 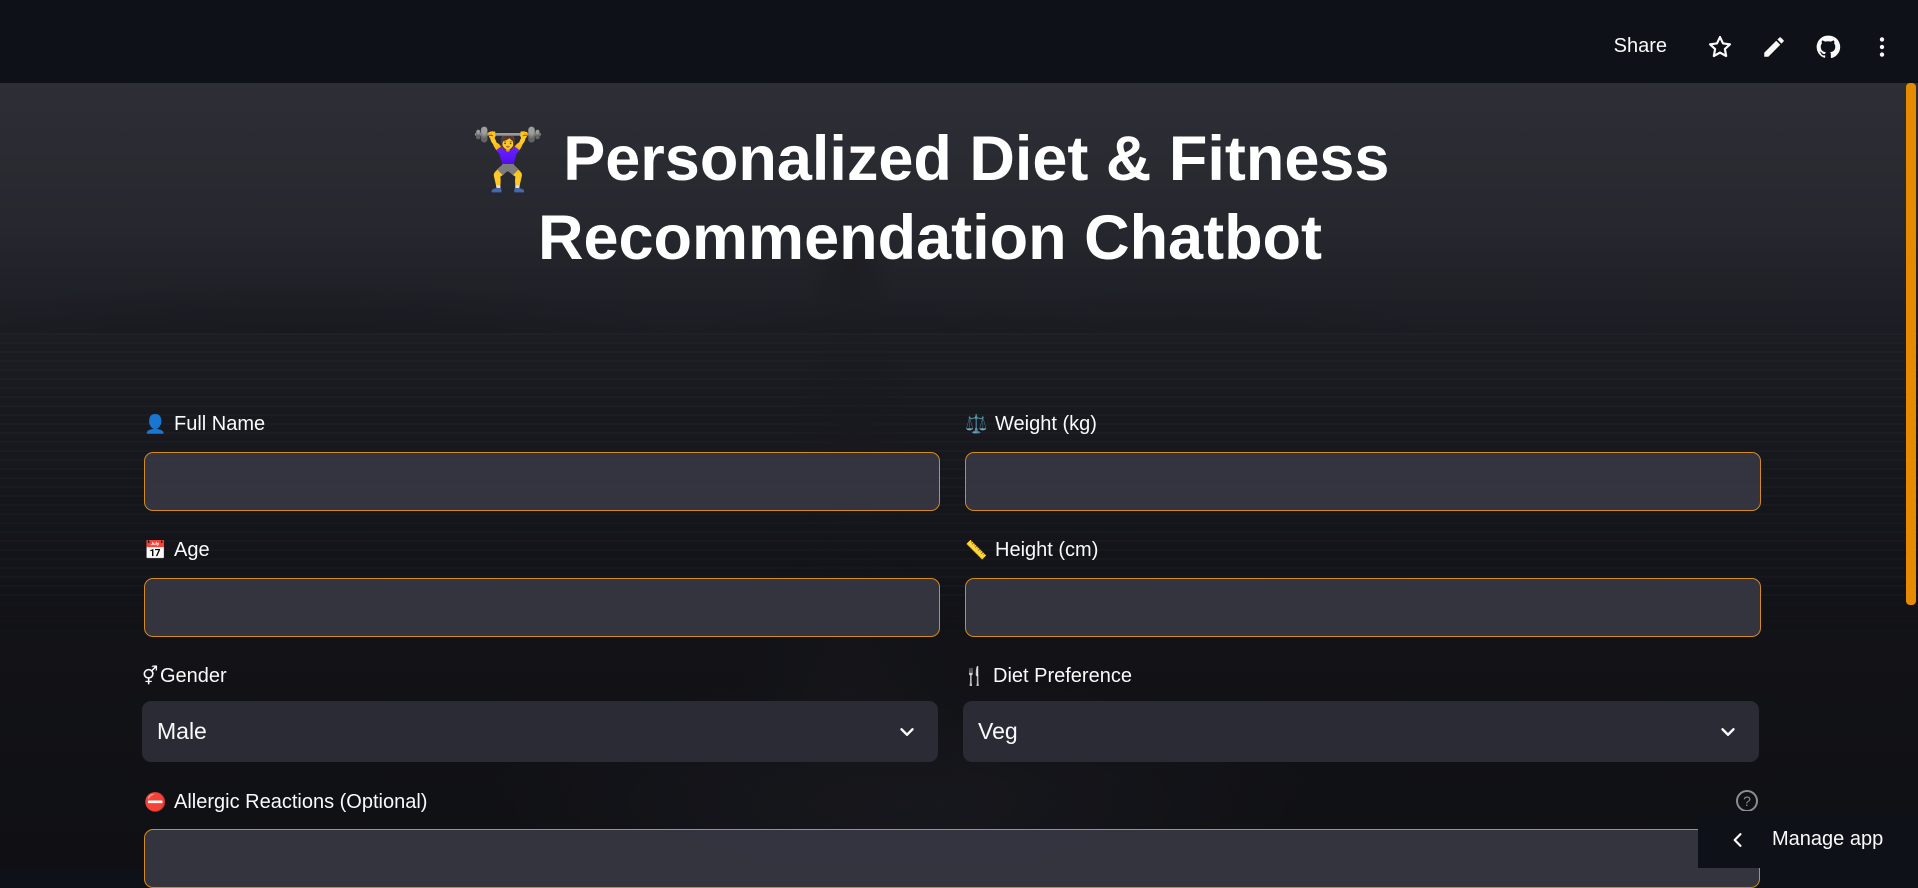 What do you see at coordinates (542, 424) in the screenshot?
I see `full-name-label: 👤 Full Name` at bounding box center [542, 424].